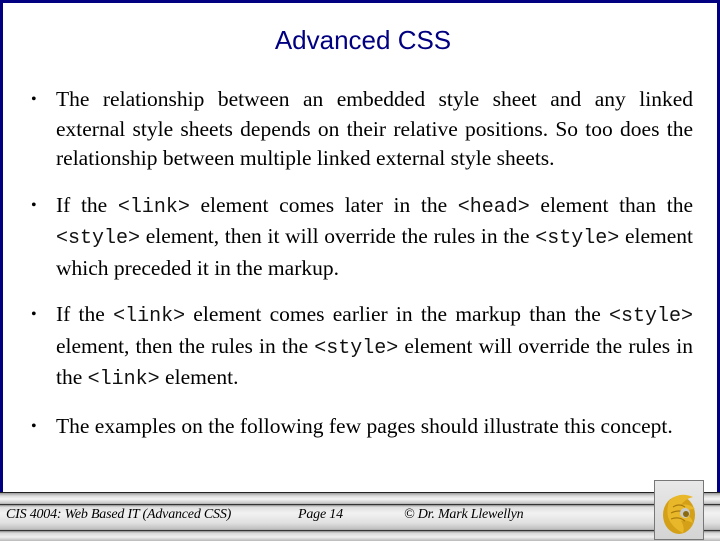 The image size is (720, 541). What do you see at coordinates (185, 345) in the screenshot?
I see `bullet-text-segment: element, then the rules in the` at bounding box center [185, 345].